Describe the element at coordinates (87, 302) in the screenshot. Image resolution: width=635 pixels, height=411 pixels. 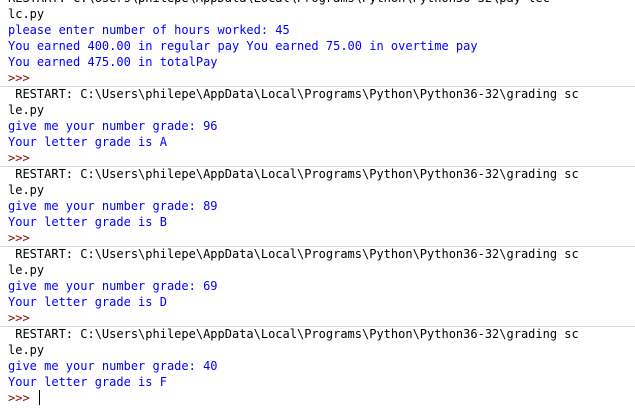
I see `output-line: Your letter grade is D` at that location.